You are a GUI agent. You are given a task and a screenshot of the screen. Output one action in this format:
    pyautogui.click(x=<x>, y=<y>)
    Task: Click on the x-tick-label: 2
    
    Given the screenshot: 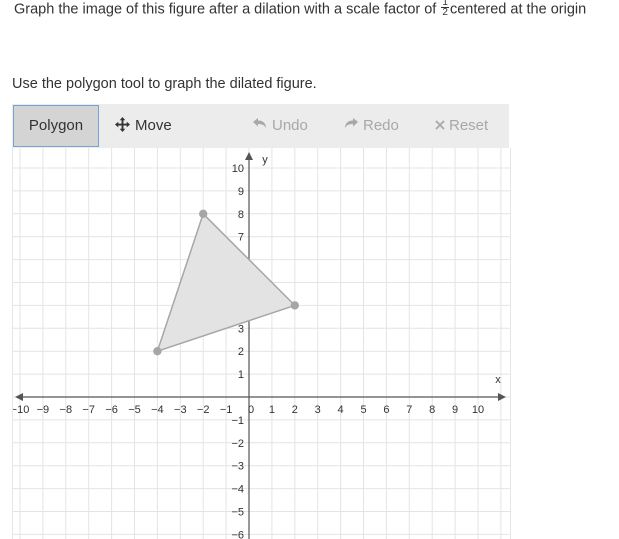 What is the action you would take?
    pyautogui.click(x=295, y=410)
    